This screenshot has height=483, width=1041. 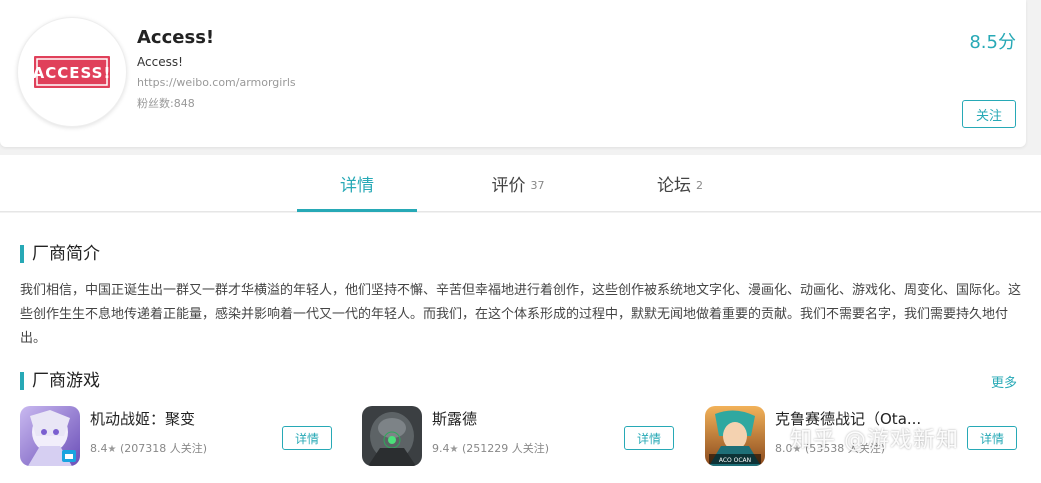 What do you see at coordinates (160, 62) in the screenshot?
I see `vendor-subtitle: Access!` at bounding box center [160, 62].